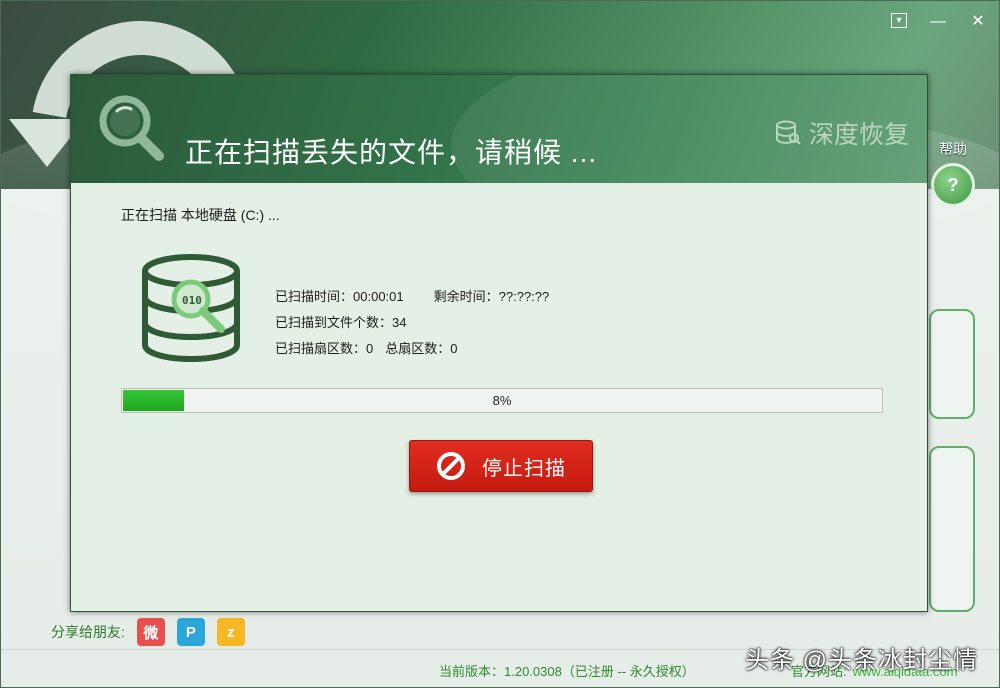 This screenshot has height=688, width=1000. Describe the element at coordinates (451, 466) in the screenshot. I see `prohibited-icon` at that location.